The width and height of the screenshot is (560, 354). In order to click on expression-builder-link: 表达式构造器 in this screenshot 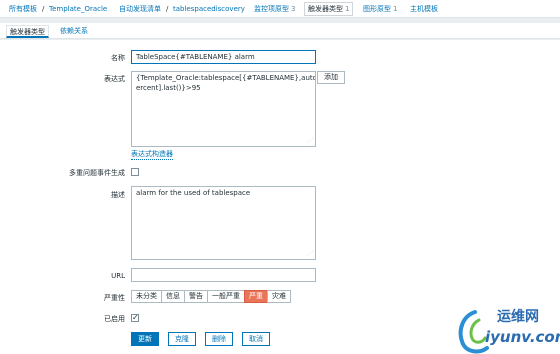, I will do `click(152, 154)`.